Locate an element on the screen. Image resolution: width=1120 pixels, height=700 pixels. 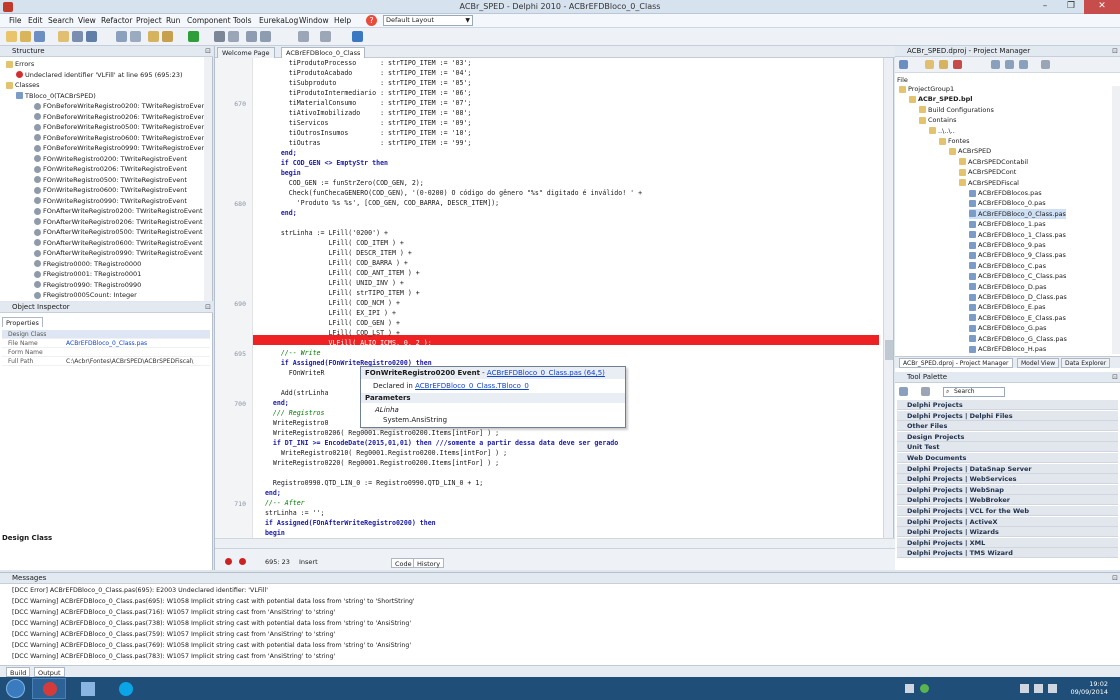
record-macro-icon is located at coordinates (228, 561).